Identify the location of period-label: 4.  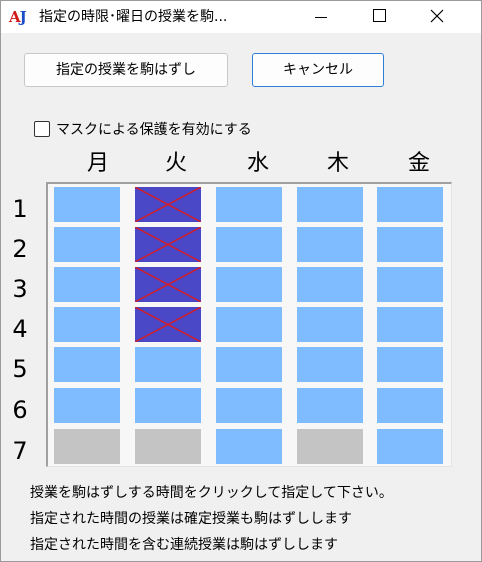
(20, 329).